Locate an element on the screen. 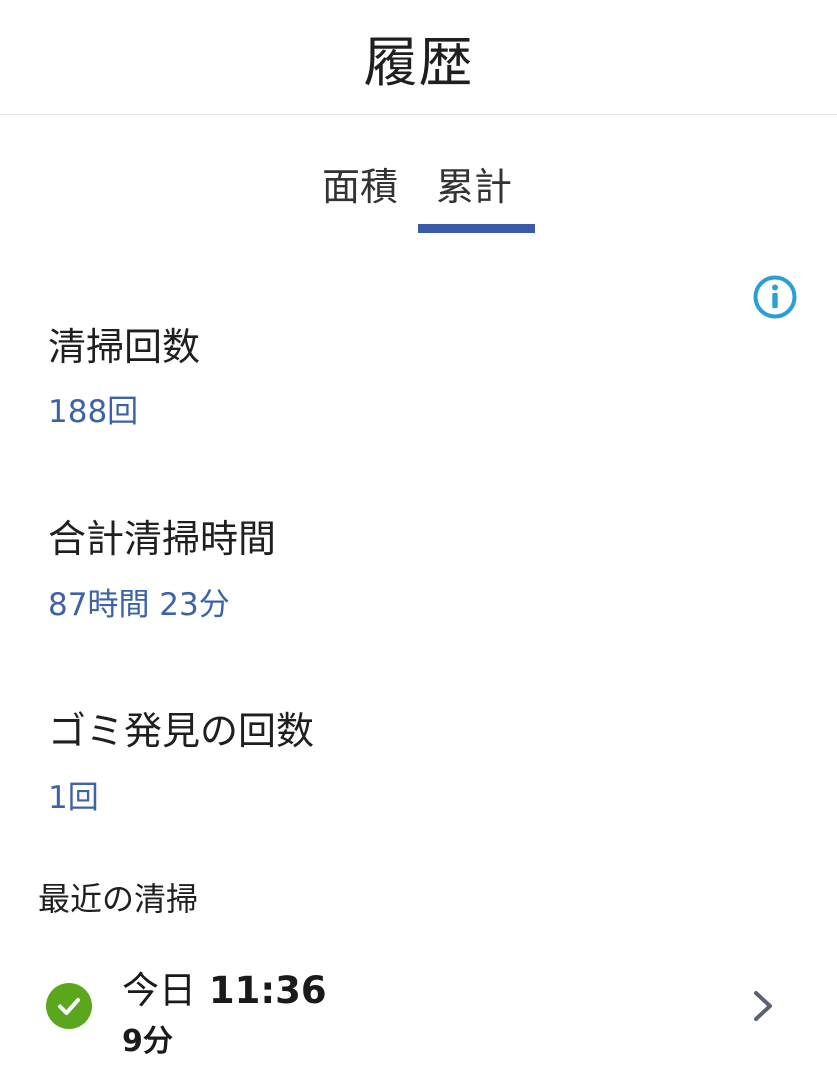 This screenshot has height=1080, width=837. recent-cleaning-day: 今日 is located at coordinates (159, 990).